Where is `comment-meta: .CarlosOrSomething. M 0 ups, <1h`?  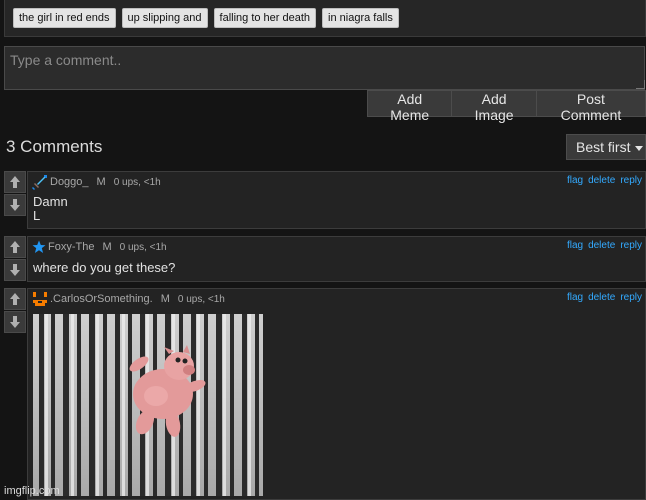 comment-meta: .CarlosOrSomething. M 0 ups, <1h is located at coordinates (128, 299).